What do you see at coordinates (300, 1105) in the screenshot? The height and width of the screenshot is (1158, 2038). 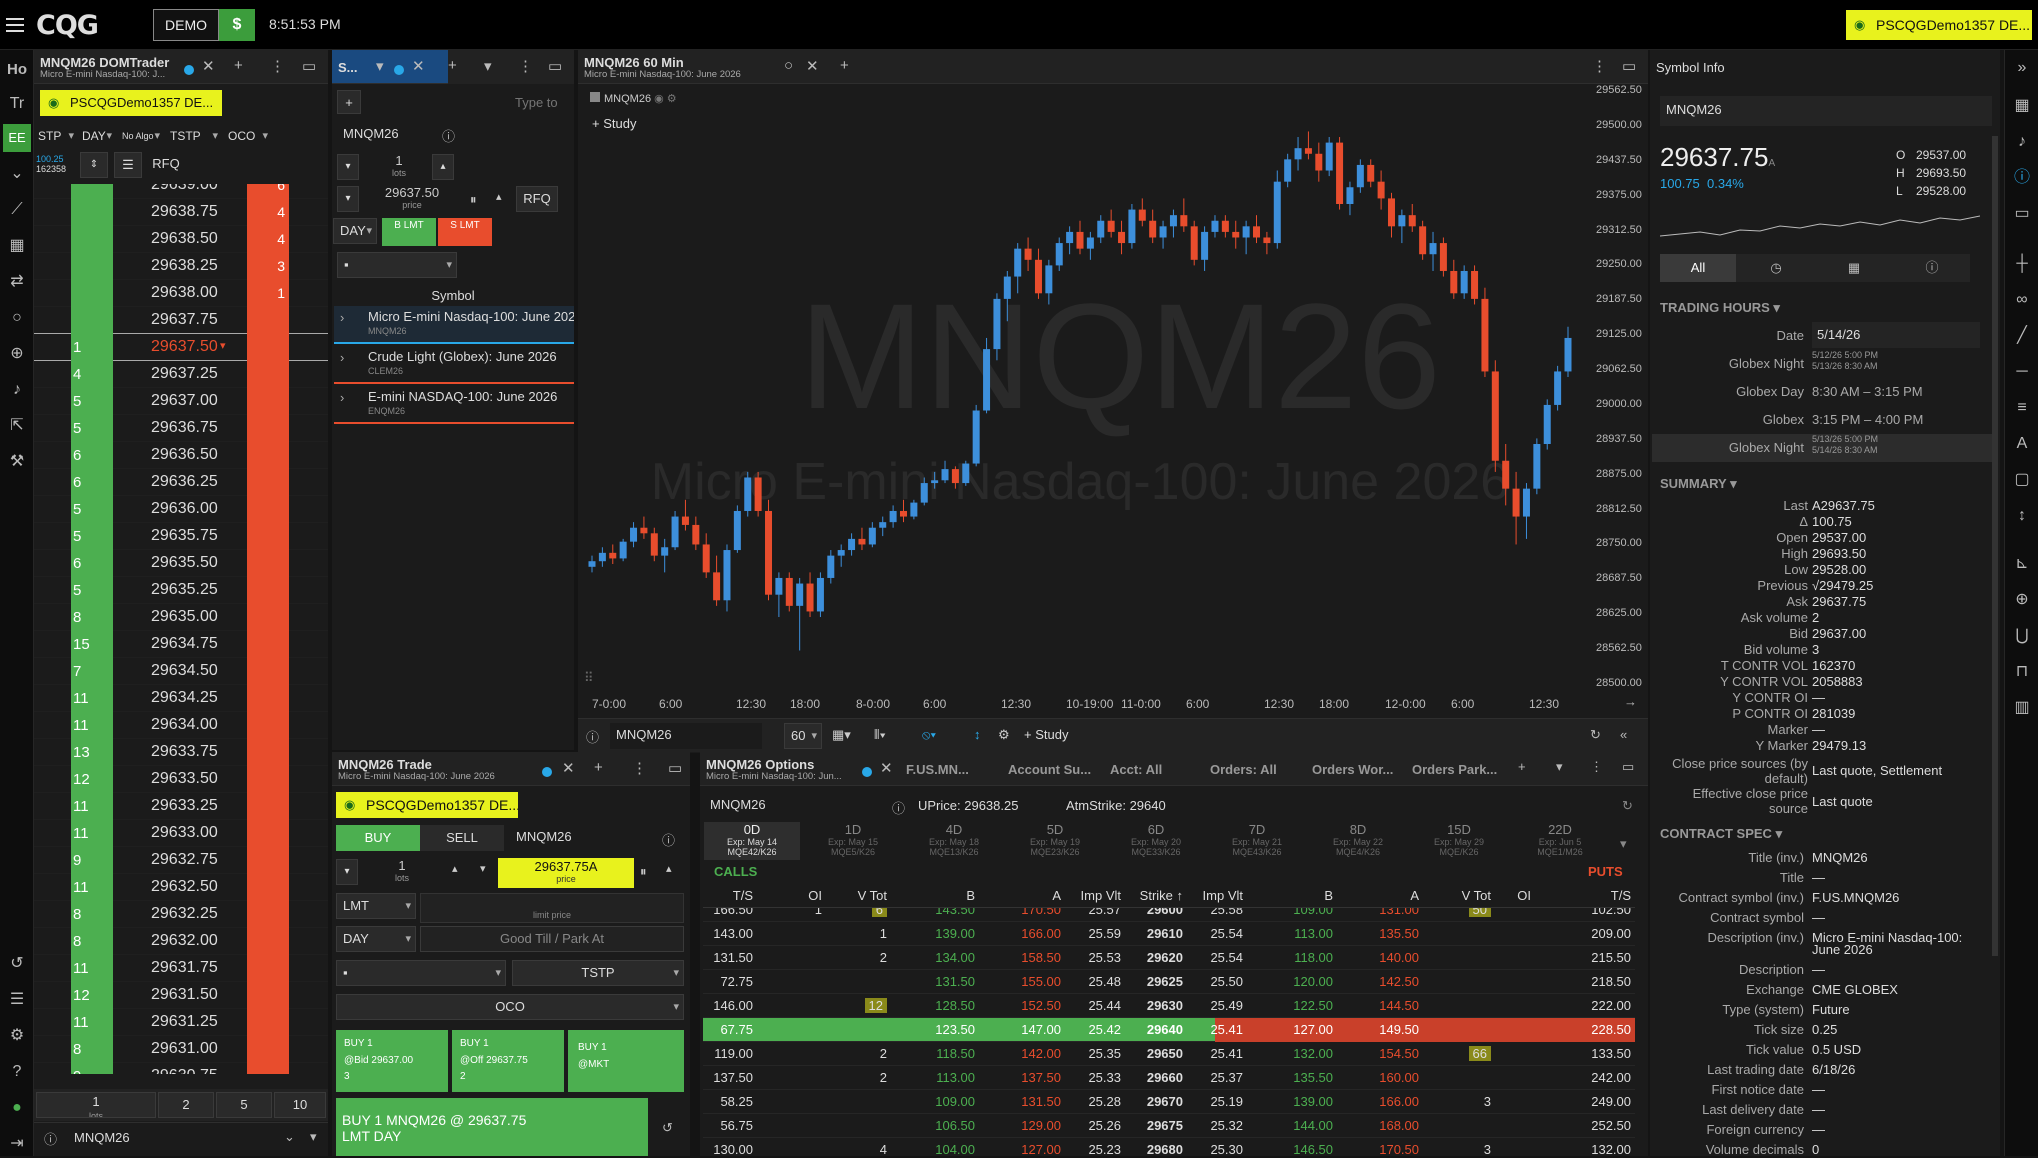 I see `qty-10-button: 10` at bounding box center [300, 1105].